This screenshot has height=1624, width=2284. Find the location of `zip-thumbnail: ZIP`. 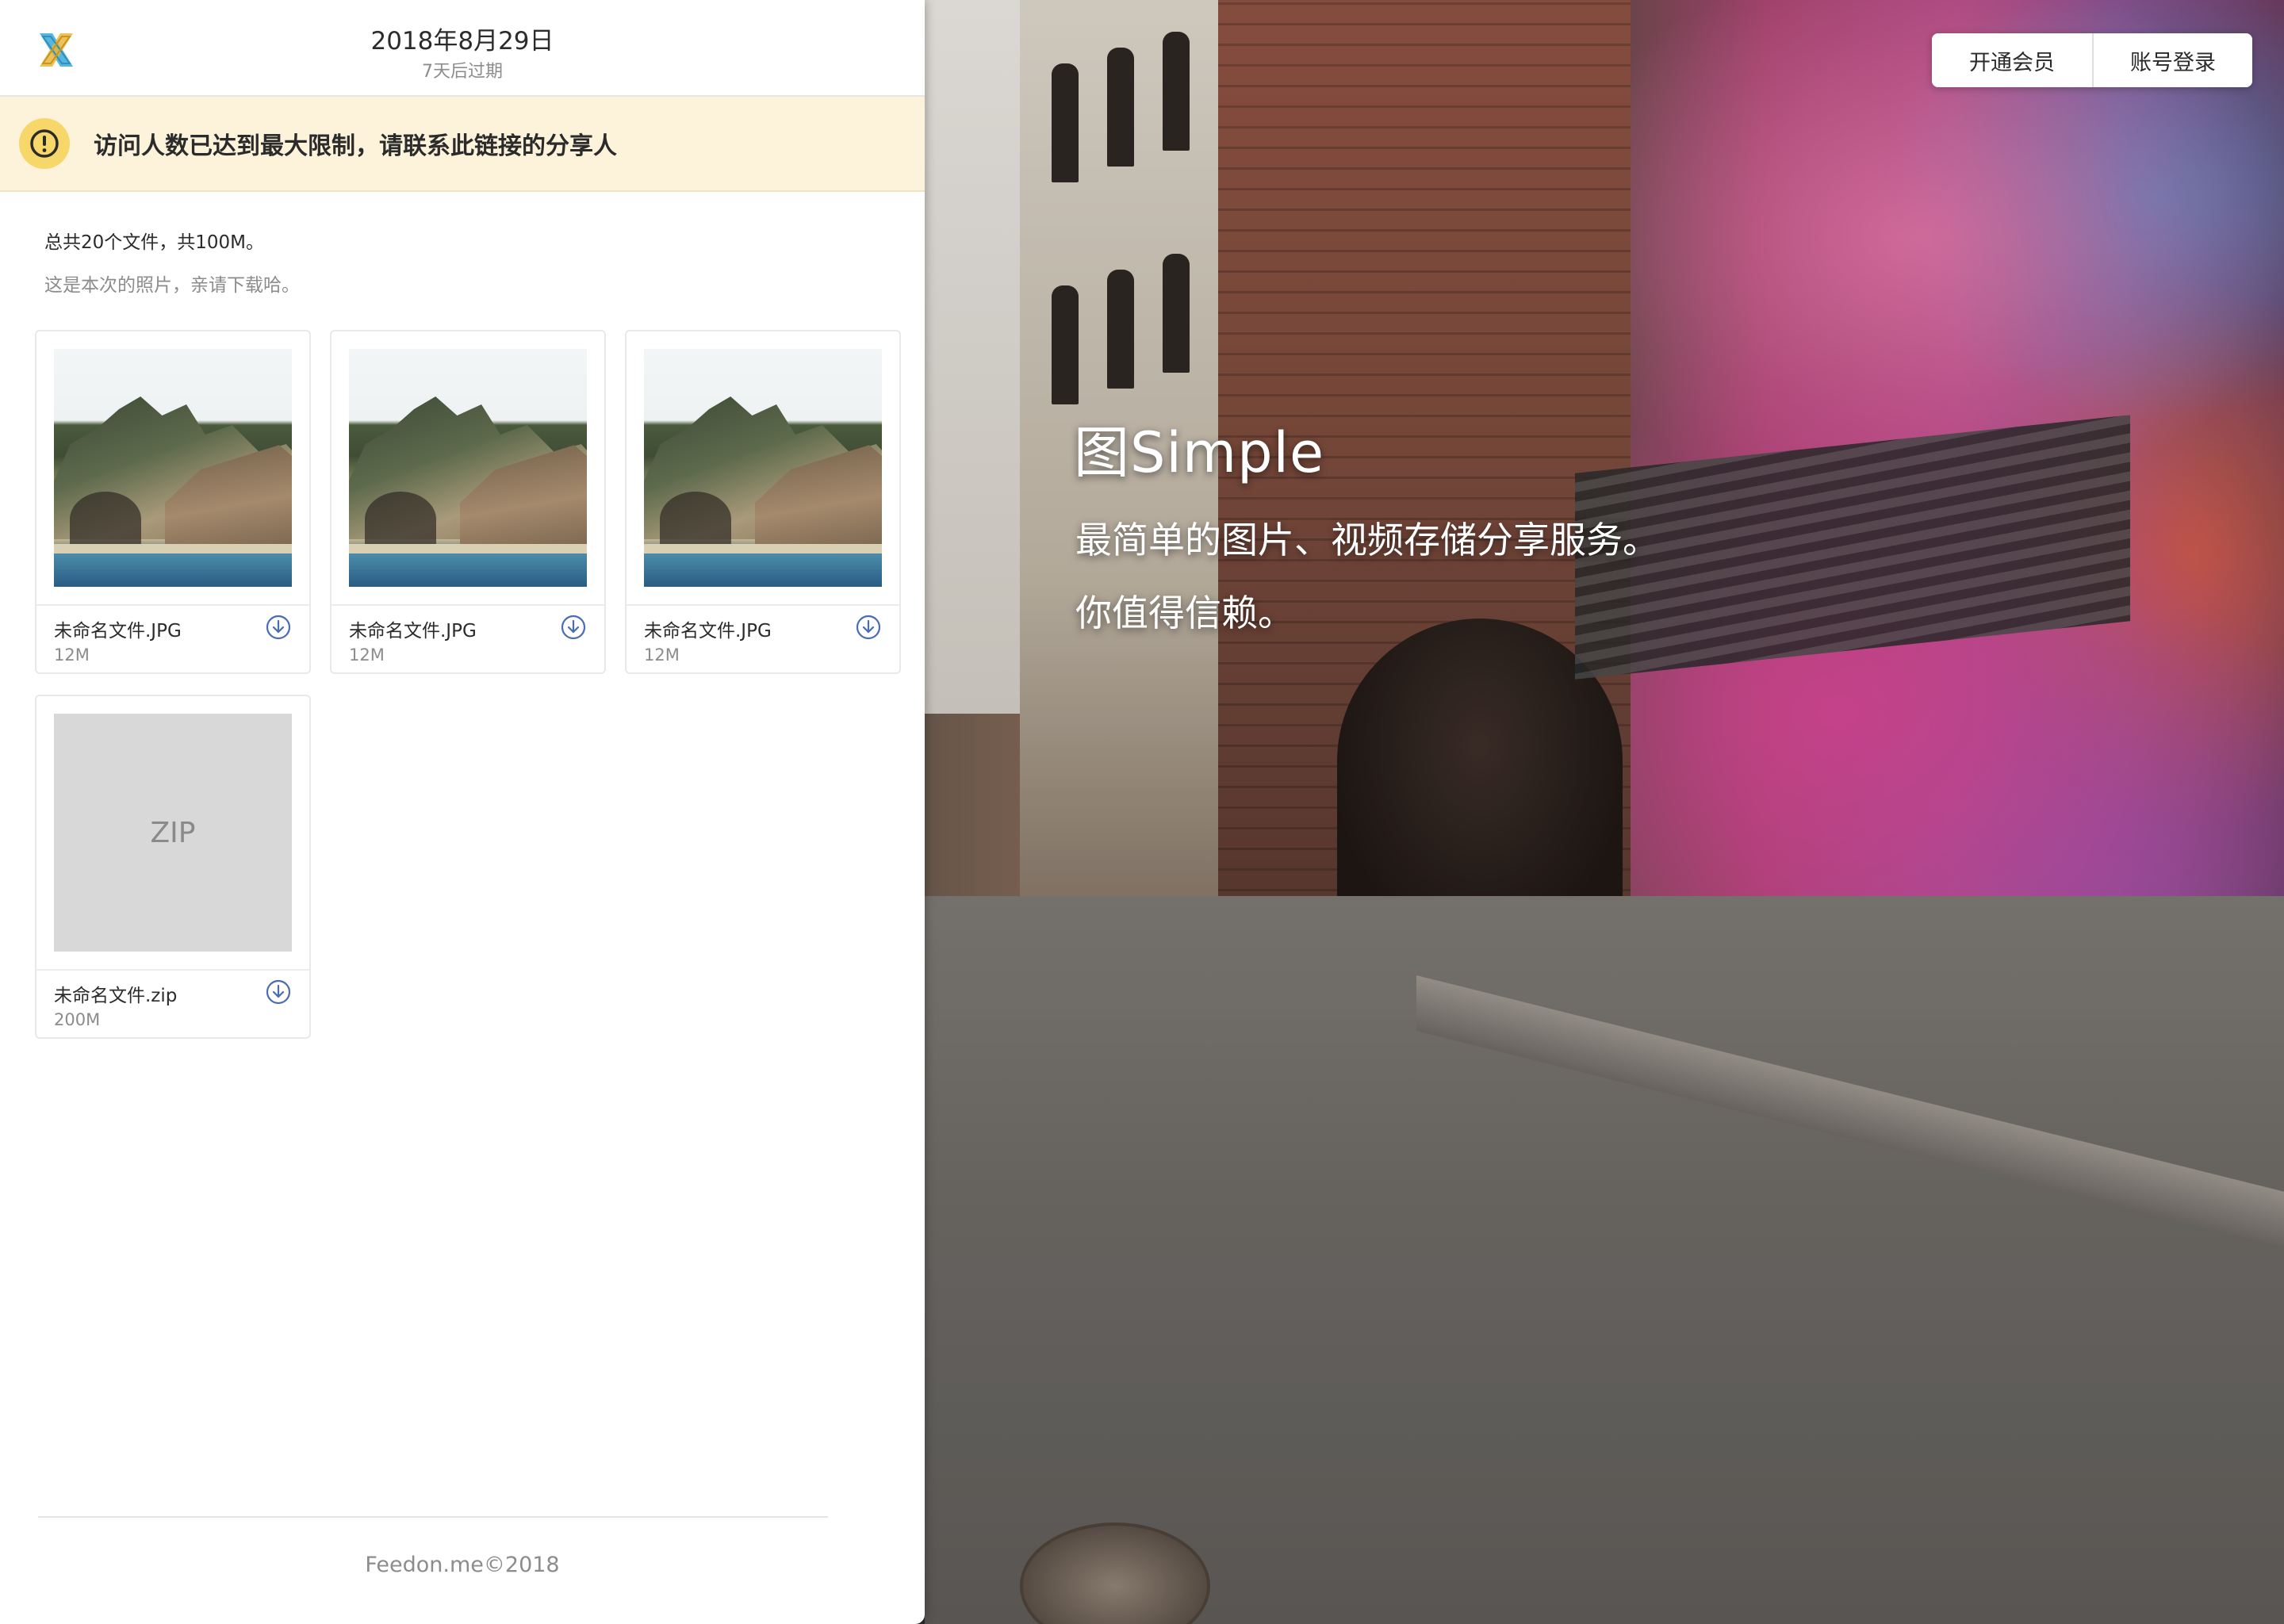

zip-thumbnail: ZIP is located at coordinates (173, 833).